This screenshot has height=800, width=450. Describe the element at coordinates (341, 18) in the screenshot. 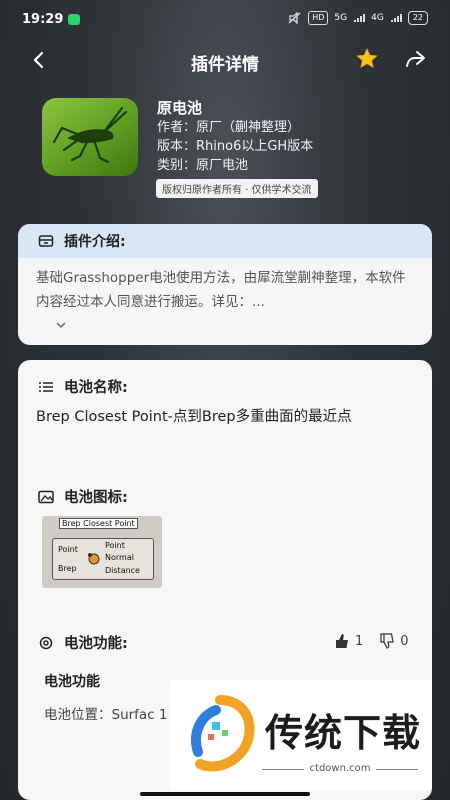

I see `signal-5g: 5G` at that location.